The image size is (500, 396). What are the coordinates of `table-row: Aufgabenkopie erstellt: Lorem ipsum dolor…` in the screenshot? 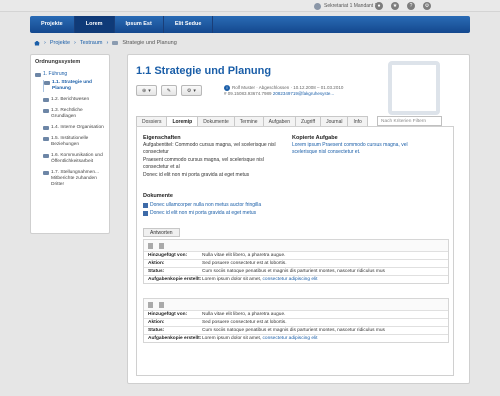 It's located at (296, 279).